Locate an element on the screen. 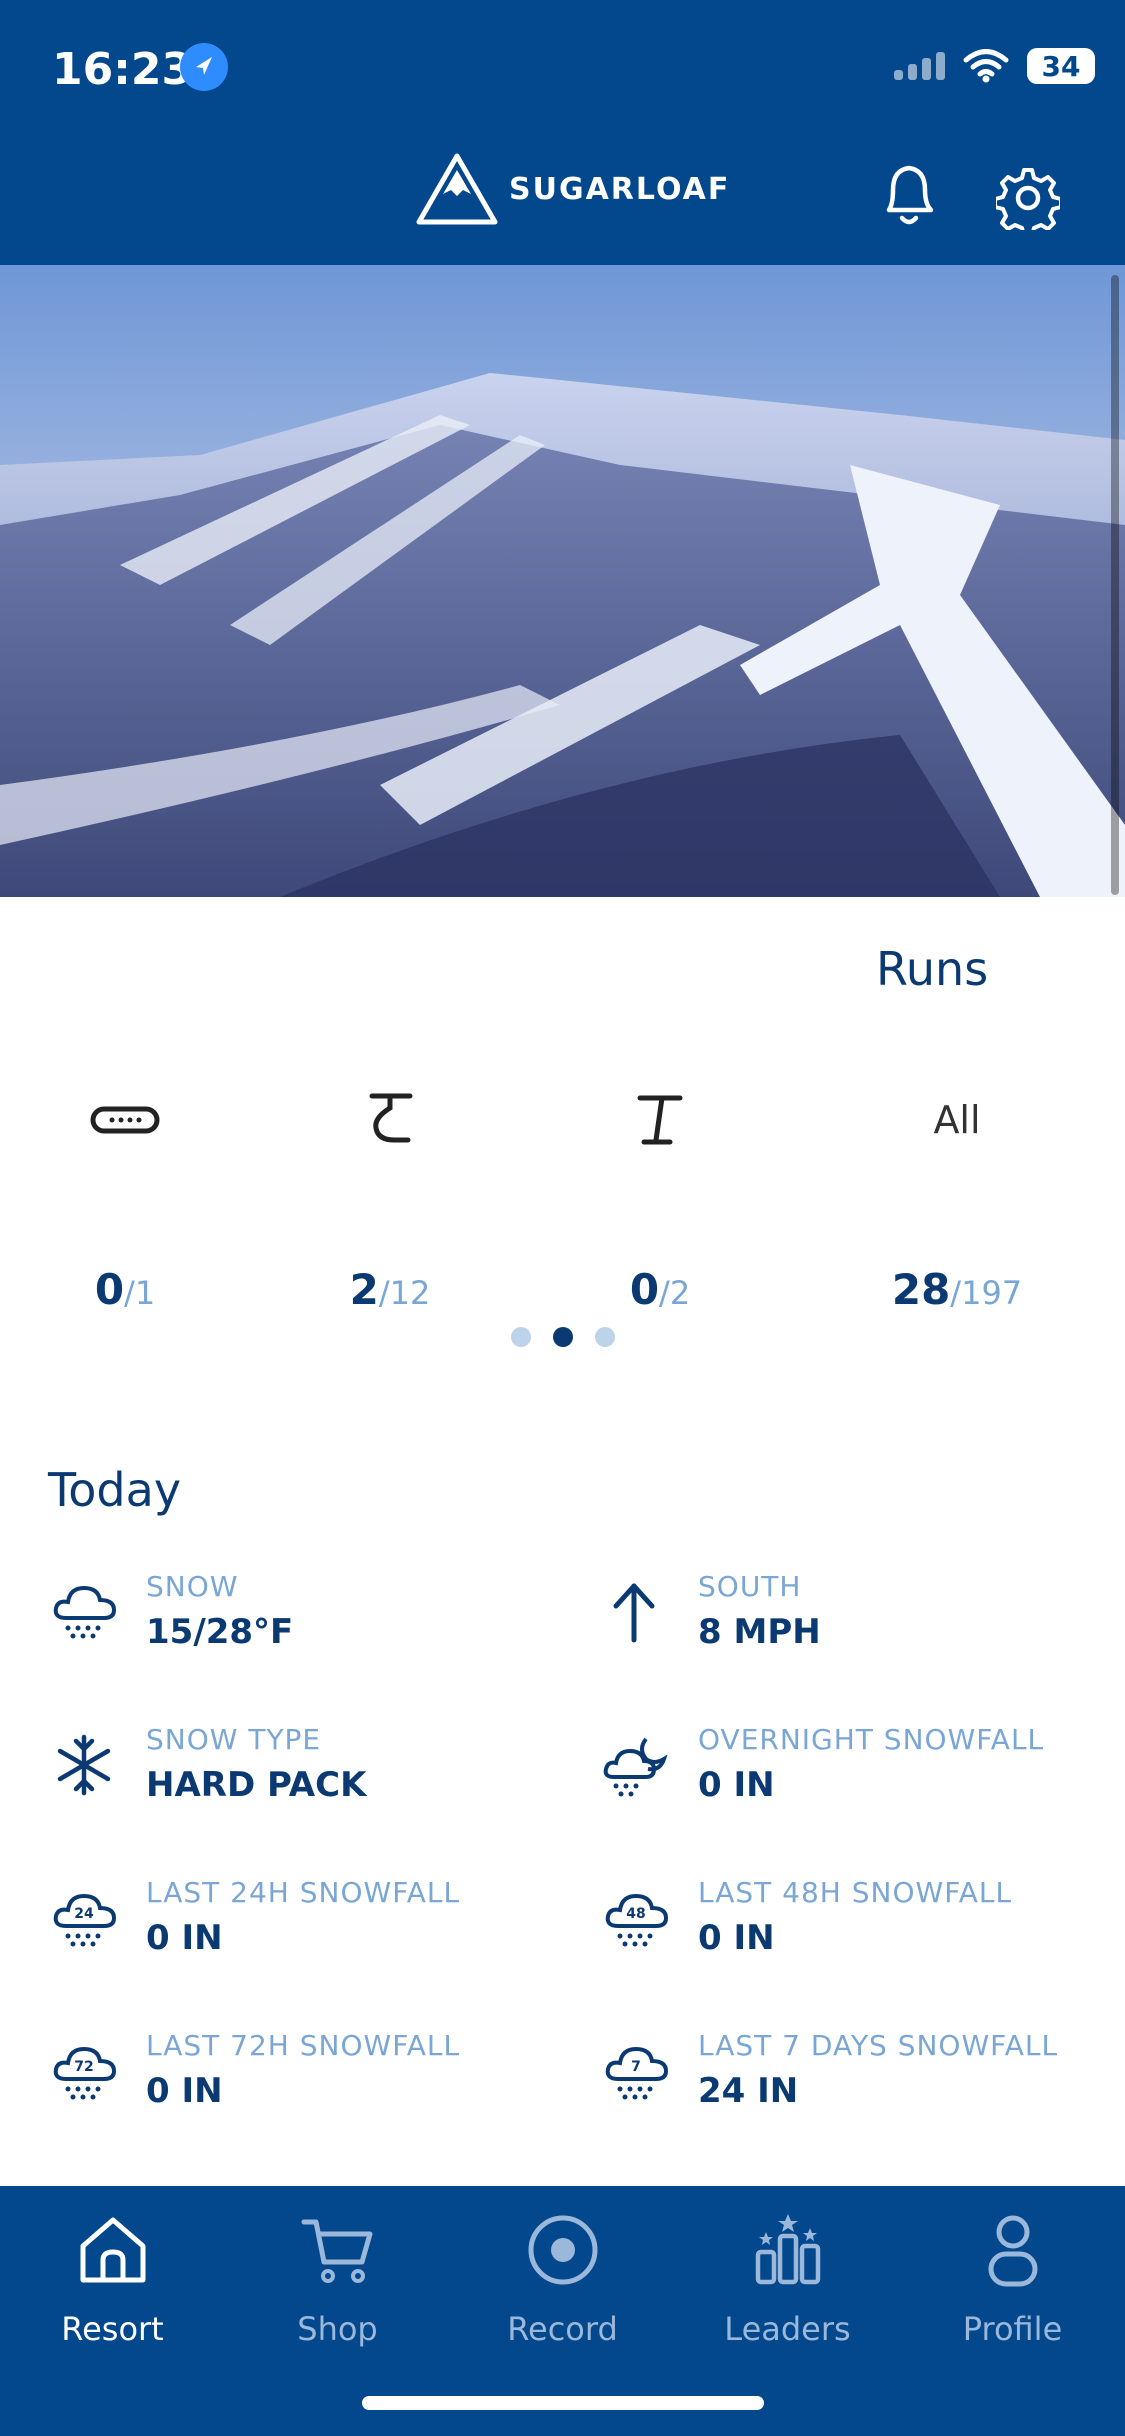 The image size is (1125, 2436). today-title: Today is located at coordinates (115, 1490).